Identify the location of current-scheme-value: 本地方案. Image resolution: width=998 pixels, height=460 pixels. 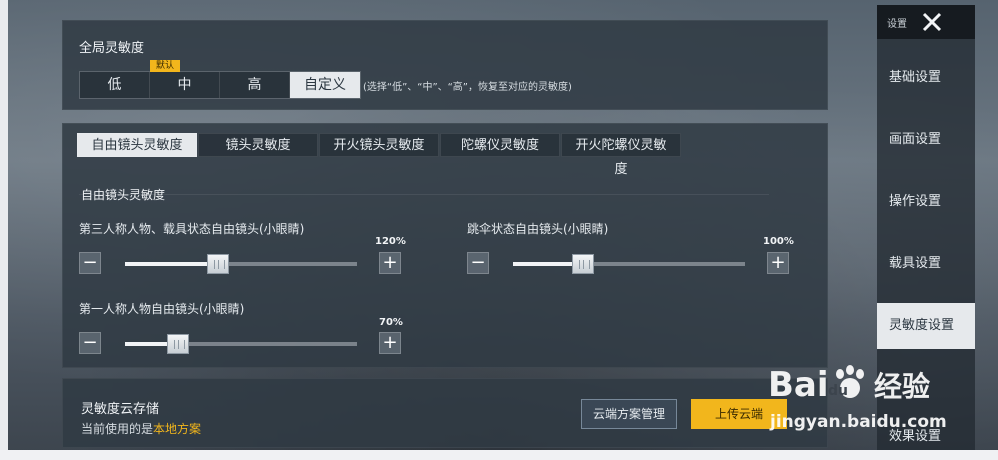
(177, 429).